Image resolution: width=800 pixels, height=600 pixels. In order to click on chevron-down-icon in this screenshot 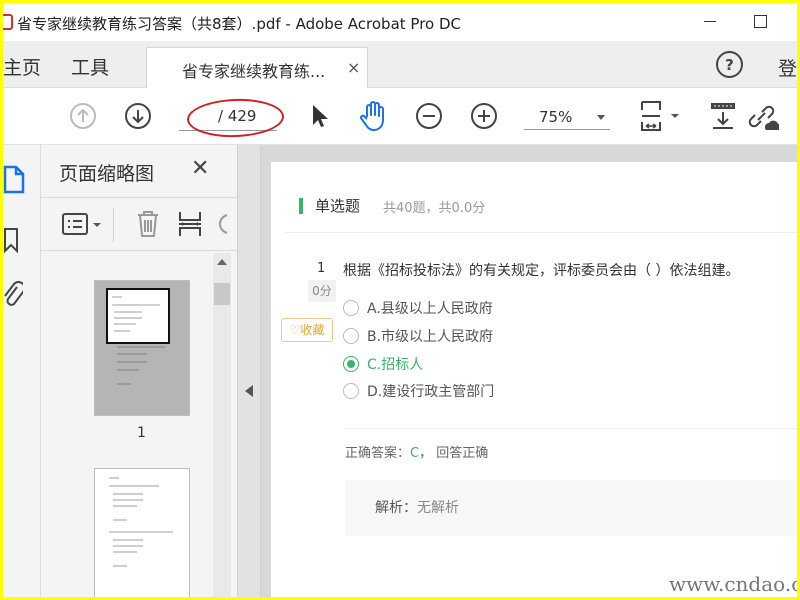, I will do `click(601, 117)`.